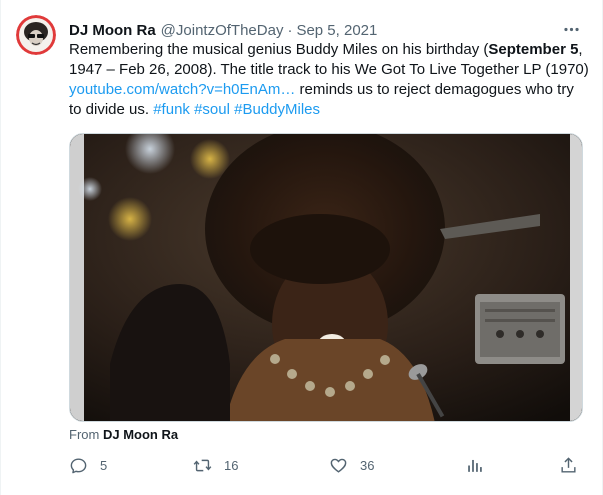 This screenshot has width=603, height=495. Describe the element at coordinates (338, 465) in the screenshot. I see `heart-icon` at that location.